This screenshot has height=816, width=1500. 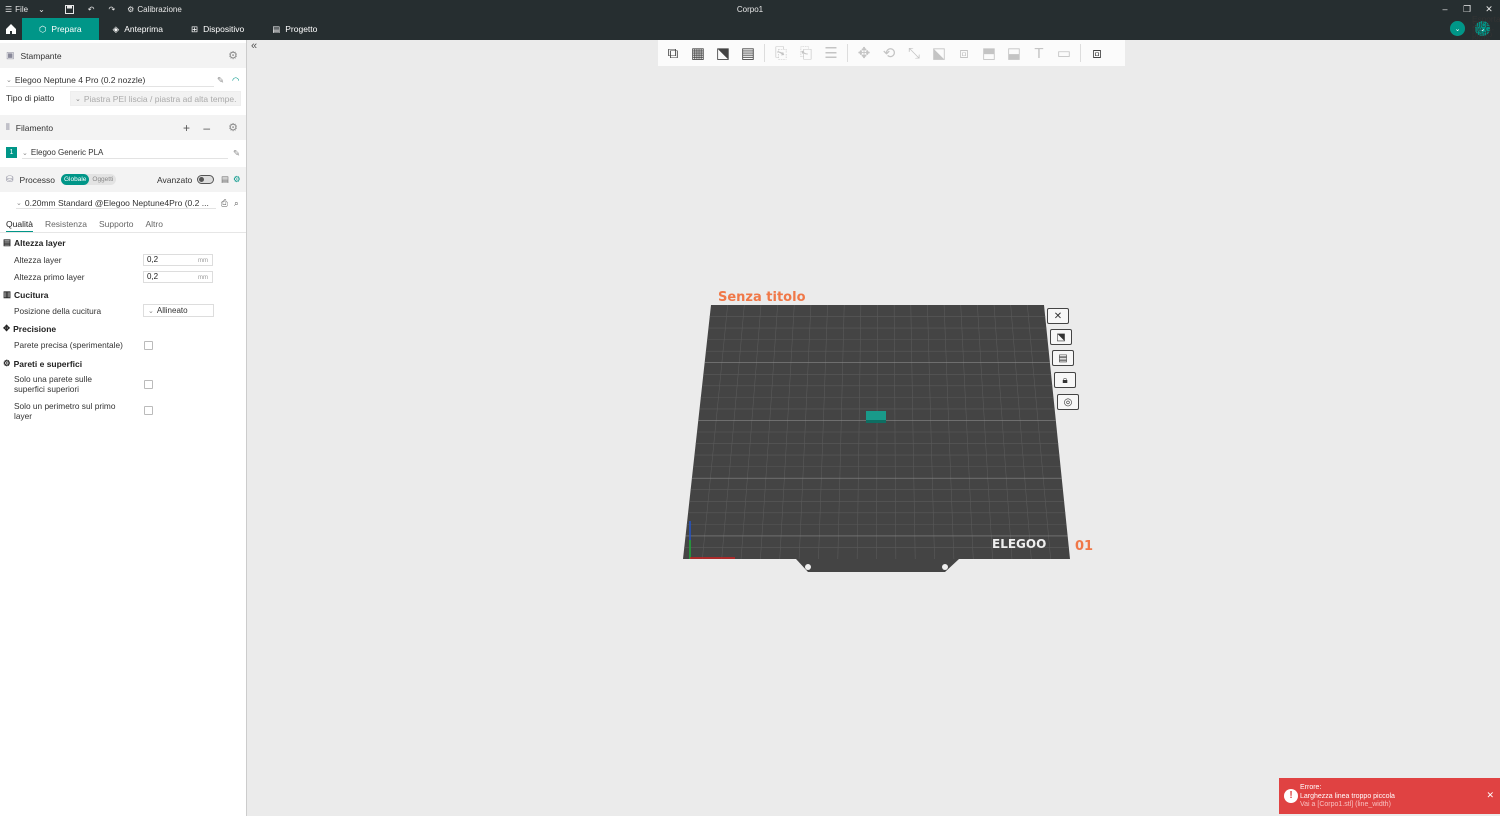 I want to click on layers-icon: ◈, so click(x=116, y=28).